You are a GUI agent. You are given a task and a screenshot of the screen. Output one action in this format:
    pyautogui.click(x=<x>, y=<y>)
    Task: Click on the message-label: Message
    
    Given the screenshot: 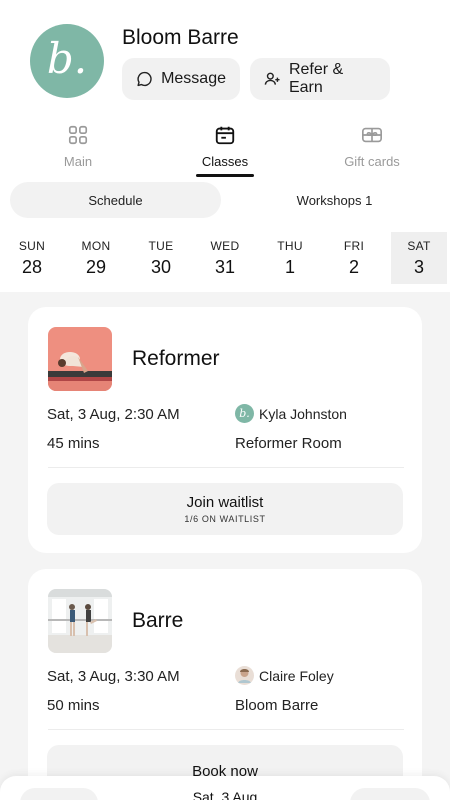 What is the action you would take?
    pyautogui.click(x=193, y=78)
    